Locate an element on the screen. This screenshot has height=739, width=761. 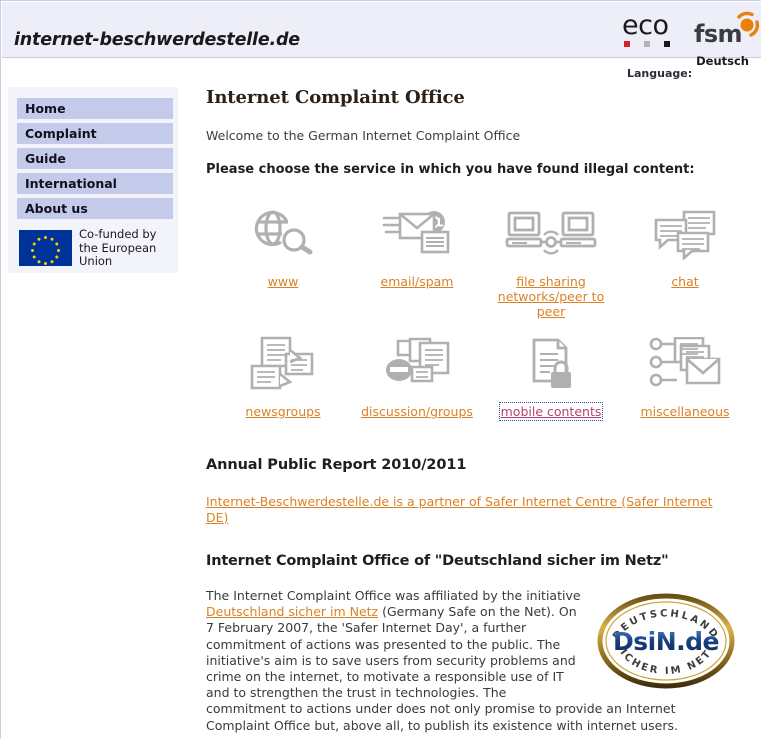
service-link-discussion-groups: discussion/groups is located at coordinates (417, 411).